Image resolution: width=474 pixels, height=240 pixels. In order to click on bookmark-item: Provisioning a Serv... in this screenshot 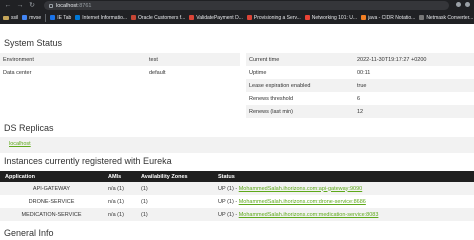, I will do `click(273, 17)`.